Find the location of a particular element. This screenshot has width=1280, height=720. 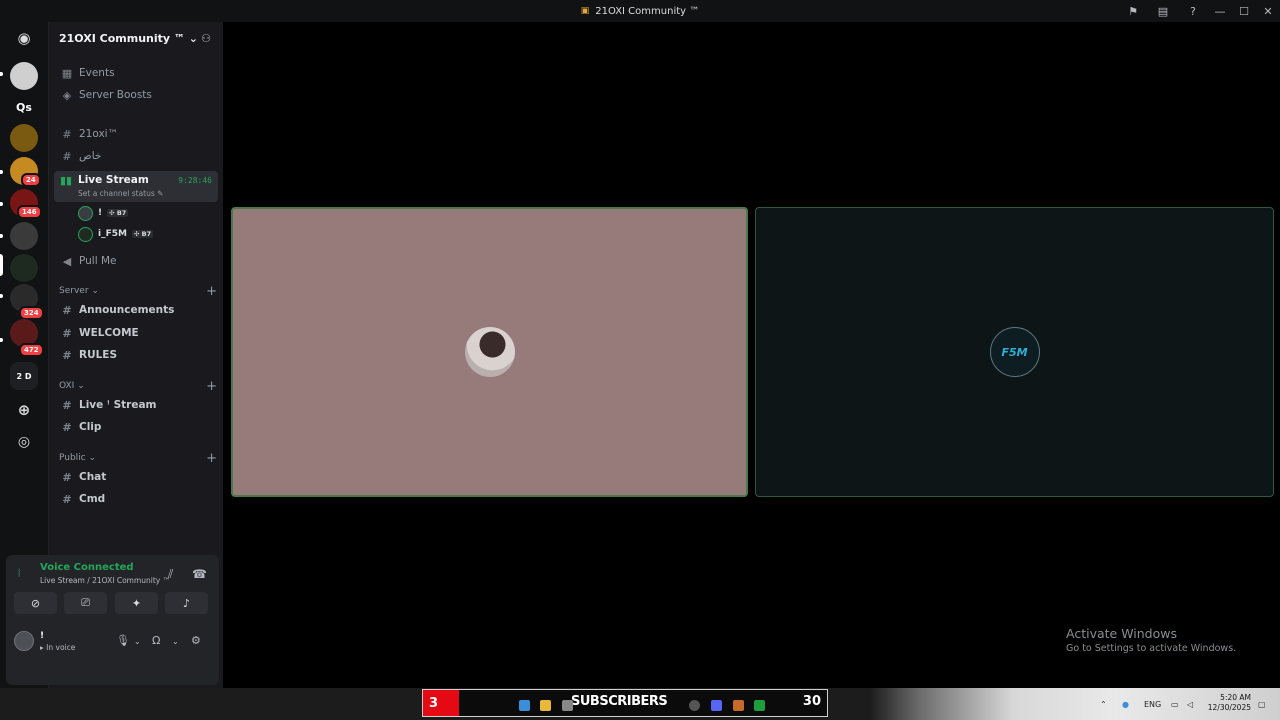

file-explorer-icon is located at coordinates (545, 705).